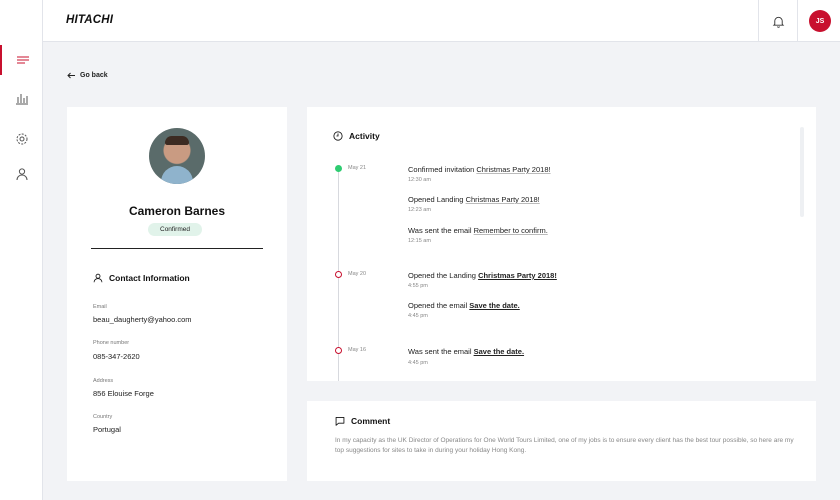  What do you see at coordinates (111, 343) in the screenshot?
I see `phone-label: Phone number` at bounding box center [111, 343].